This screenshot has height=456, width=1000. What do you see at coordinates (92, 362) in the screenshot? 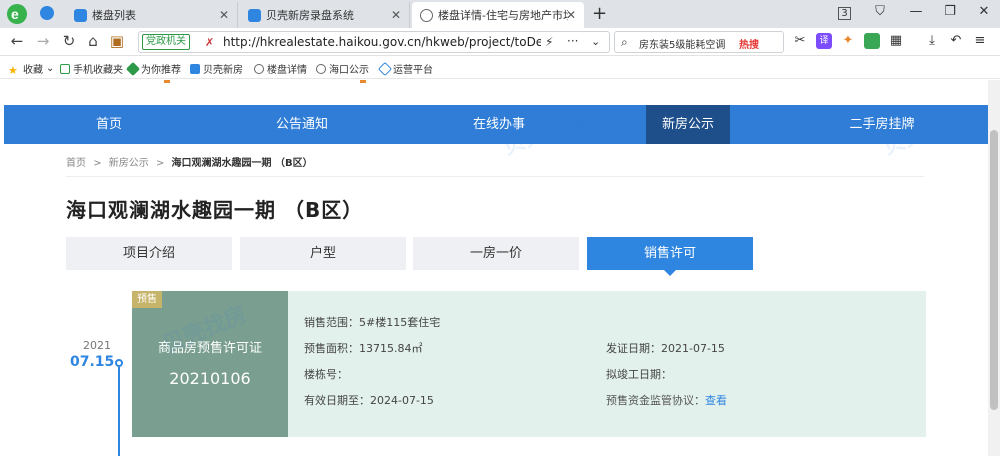
I see `timeline-date: 07.15` at bounding box center [92, 362].